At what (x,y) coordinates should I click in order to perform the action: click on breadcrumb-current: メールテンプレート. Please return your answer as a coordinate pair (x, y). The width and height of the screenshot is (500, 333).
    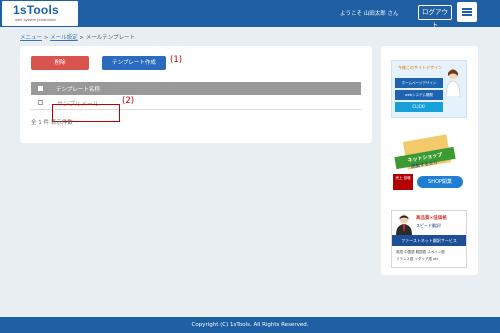
    Looking at the image, I should click on (110, 38).